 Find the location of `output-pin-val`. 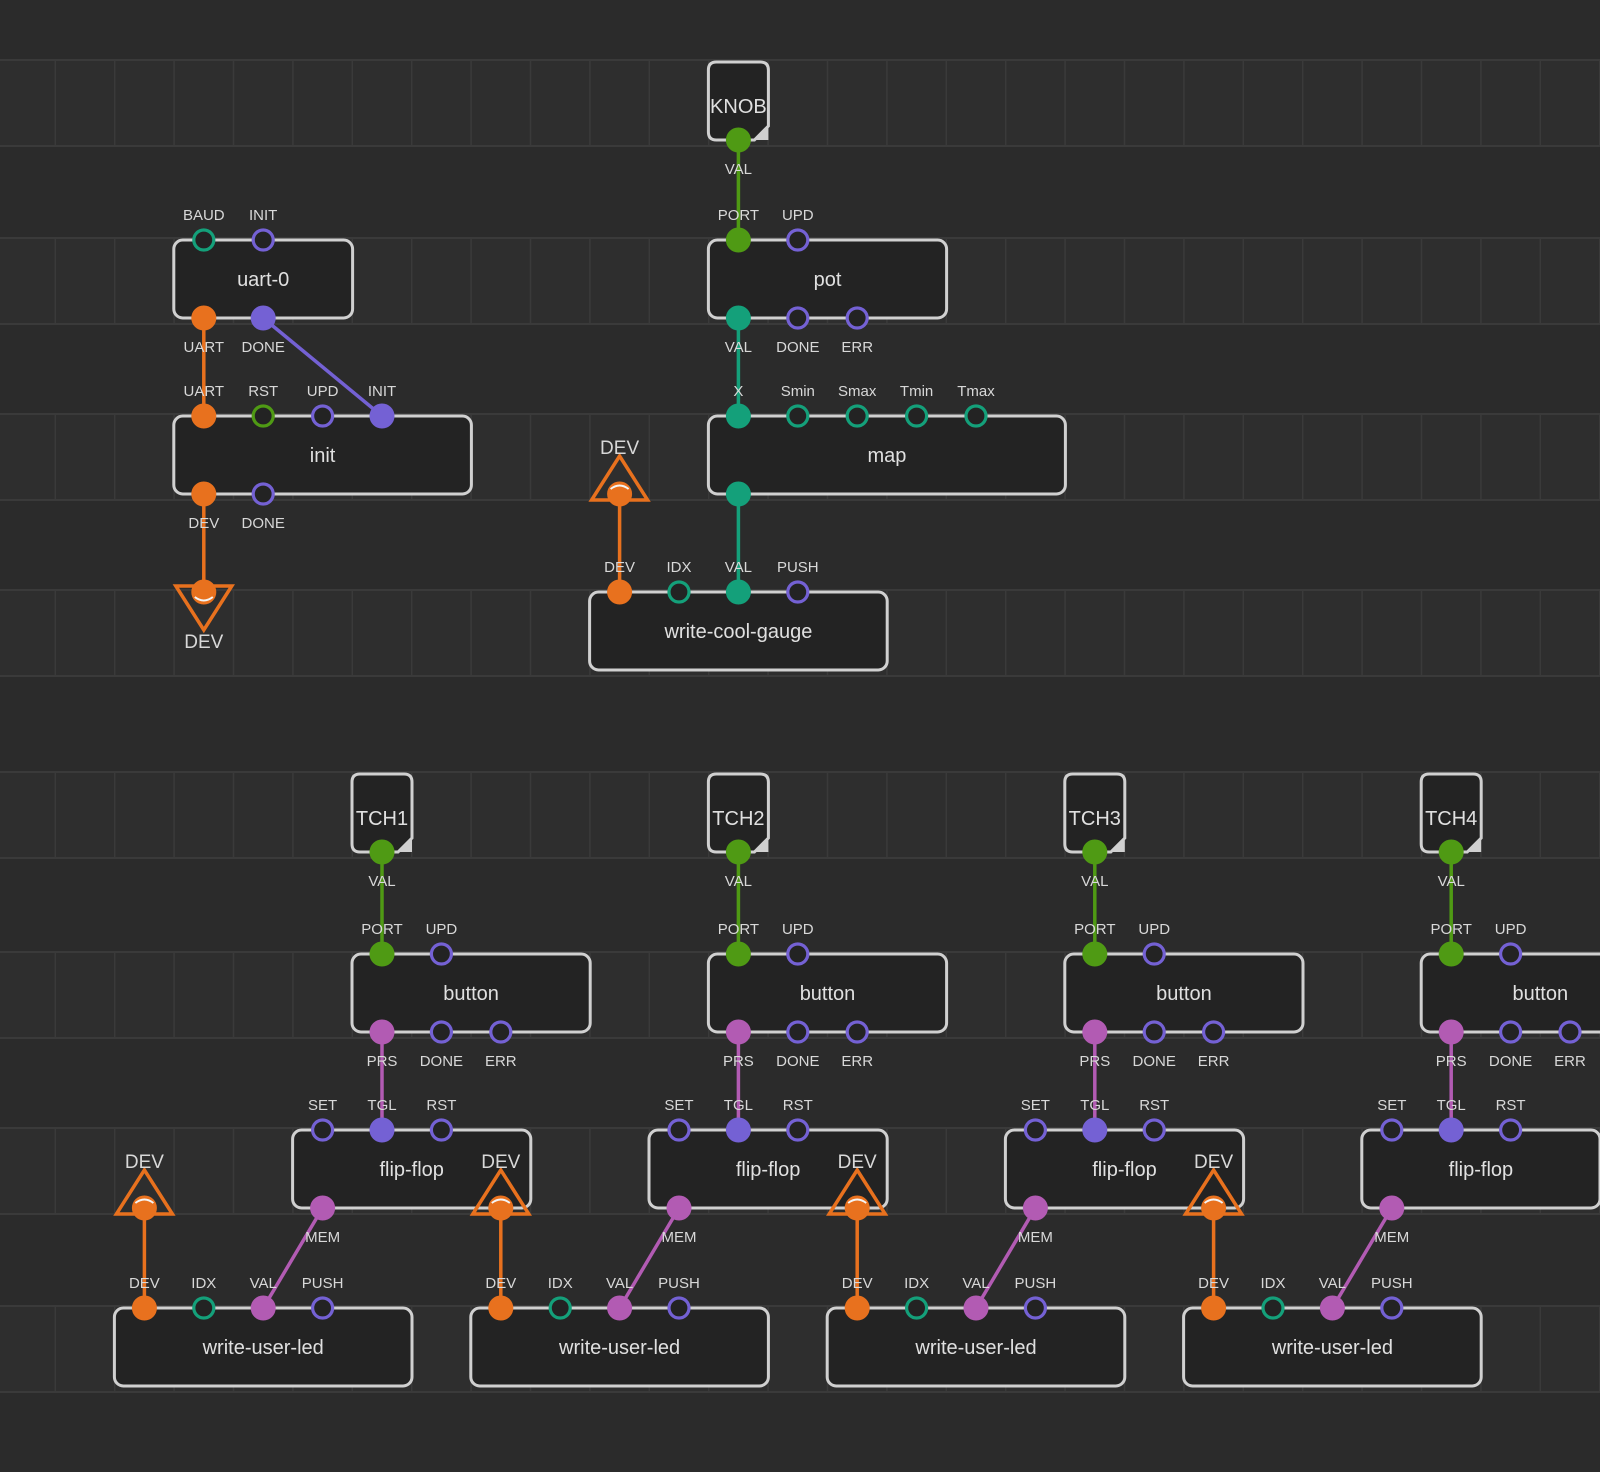

output-pin-val is located at coordinates (738, 318).